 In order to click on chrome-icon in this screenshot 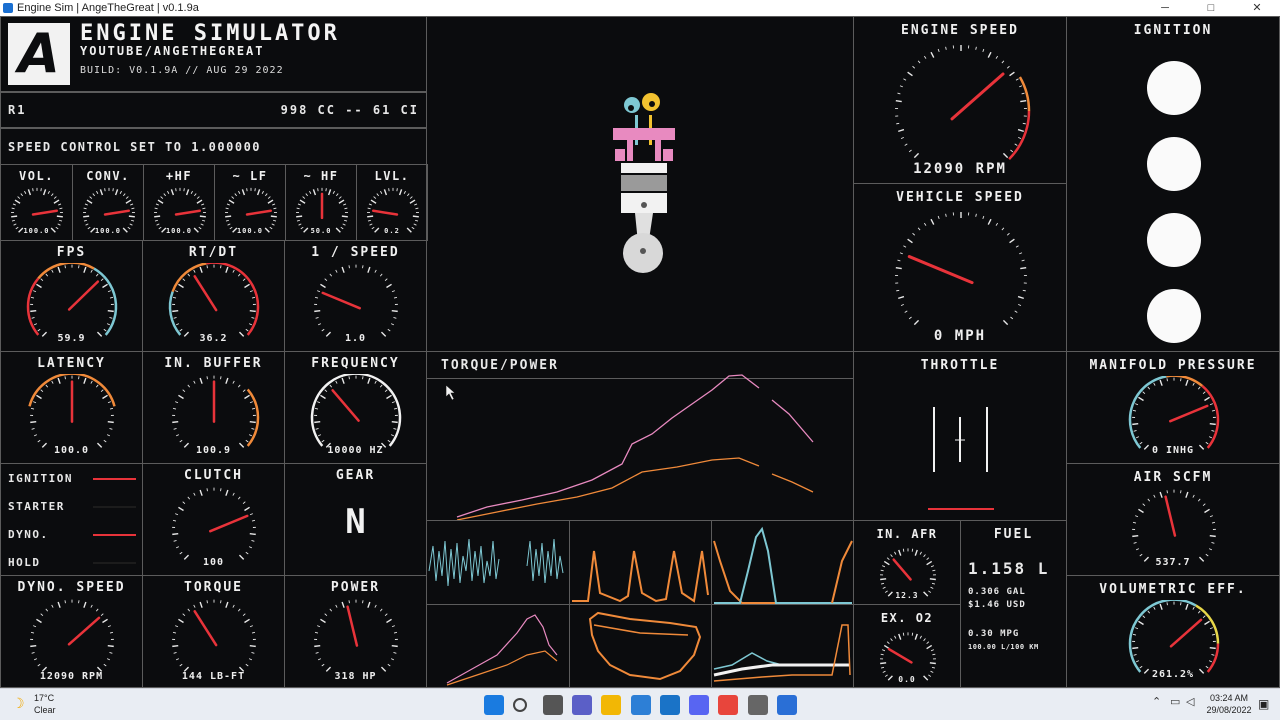, I will do `click(728, 705)`.